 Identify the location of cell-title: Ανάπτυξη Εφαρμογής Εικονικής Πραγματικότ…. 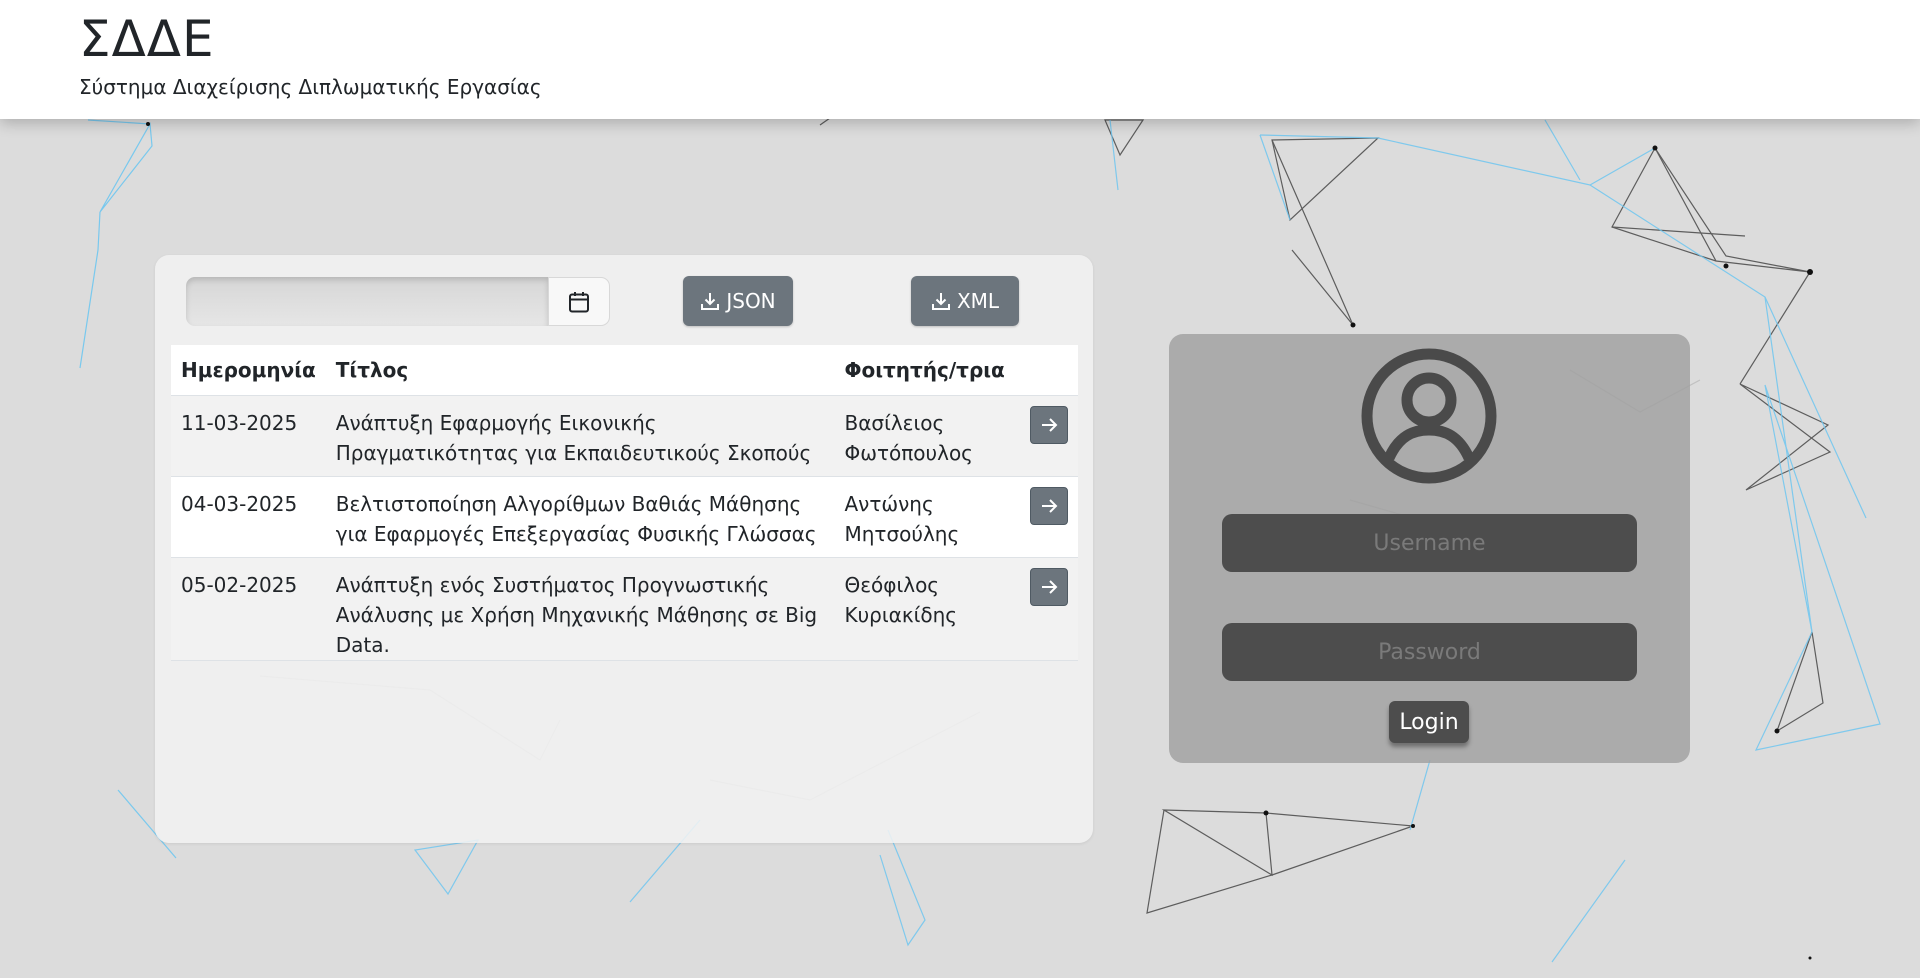
(580, 436).